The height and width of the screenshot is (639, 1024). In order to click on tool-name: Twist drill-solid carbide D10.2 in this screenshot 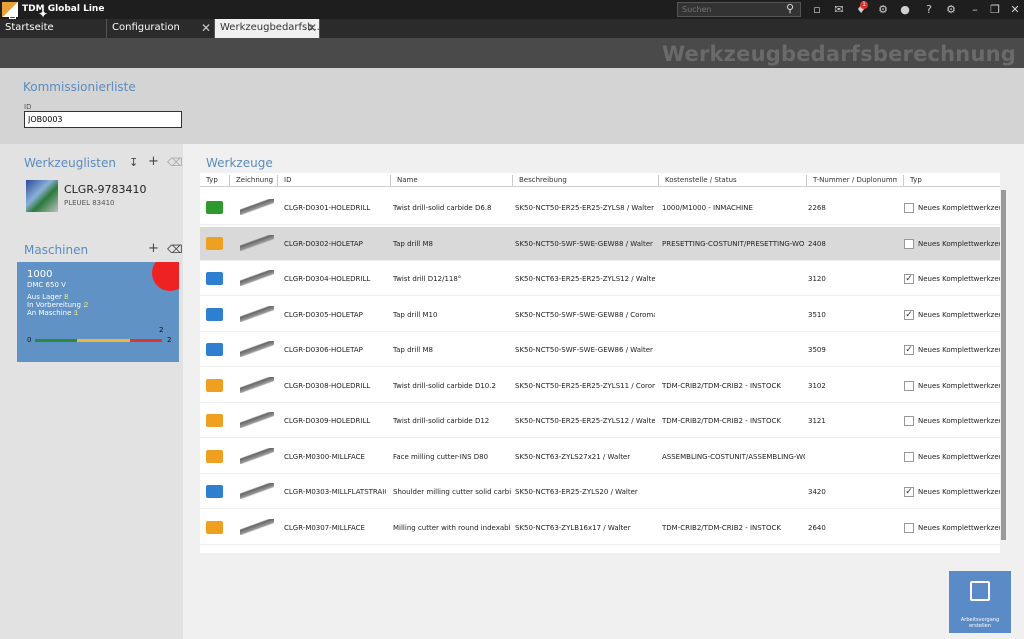, I will do `click(444, 386)`.